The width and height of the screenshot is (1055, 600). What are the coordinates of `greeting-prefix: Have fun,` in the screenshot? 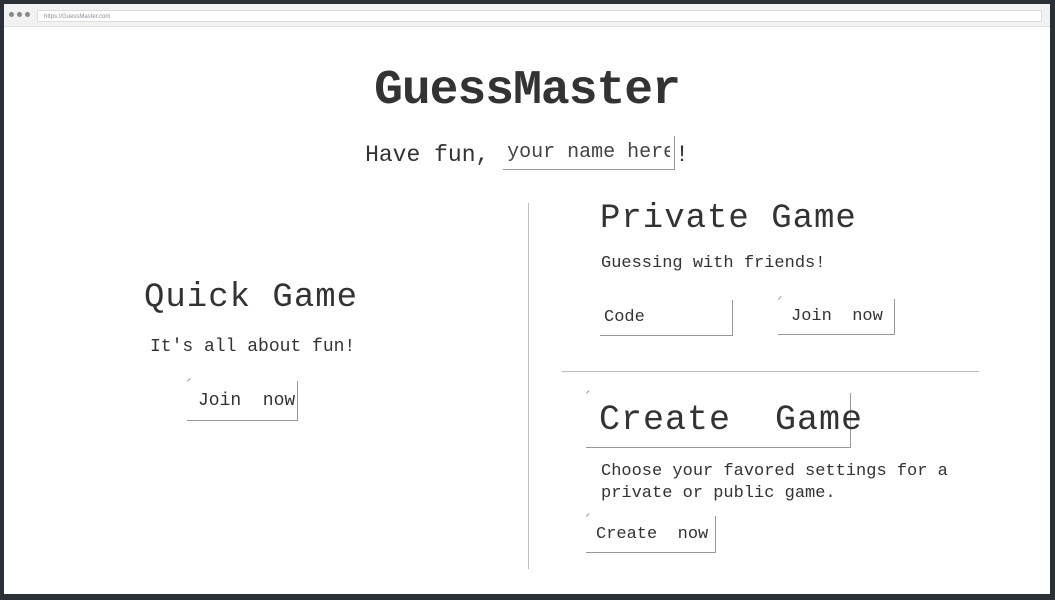 It's located at (434, 155).